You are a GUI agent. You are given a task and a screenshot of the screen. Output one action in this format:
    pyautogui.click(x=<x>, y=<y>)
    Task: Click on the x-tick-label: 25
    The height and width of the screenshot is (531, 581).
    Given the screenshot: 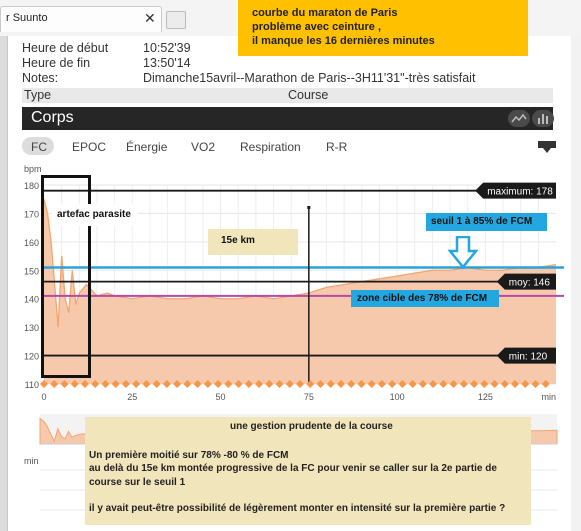 What is the action you would take?
    pyautogui.click(x=132, y=397)
    